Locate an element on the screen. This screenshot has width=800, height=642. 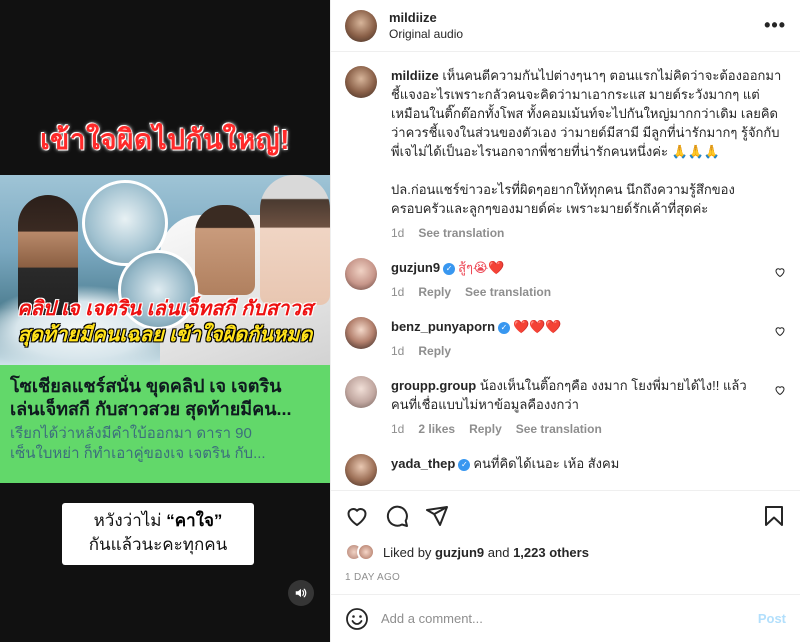
share-icon is located at coordinates (437, 516).